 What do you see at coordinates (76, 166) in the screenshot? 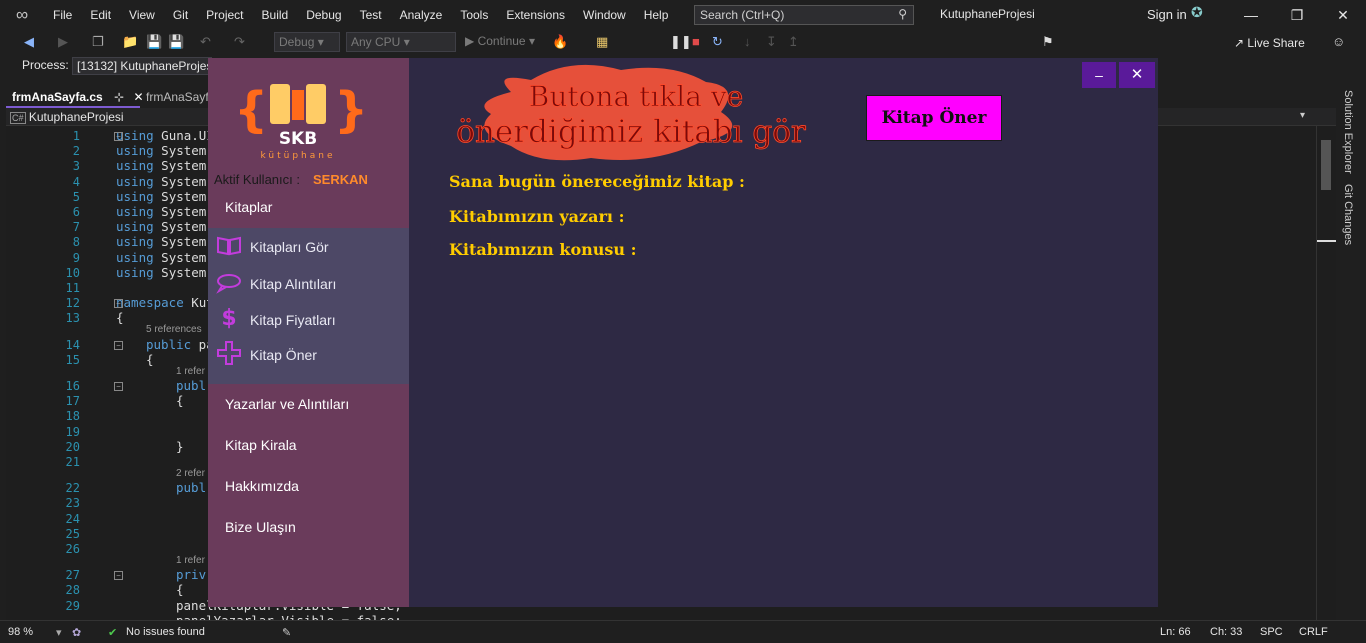
I see `line-number: 3` at bounding box center [76, 166].